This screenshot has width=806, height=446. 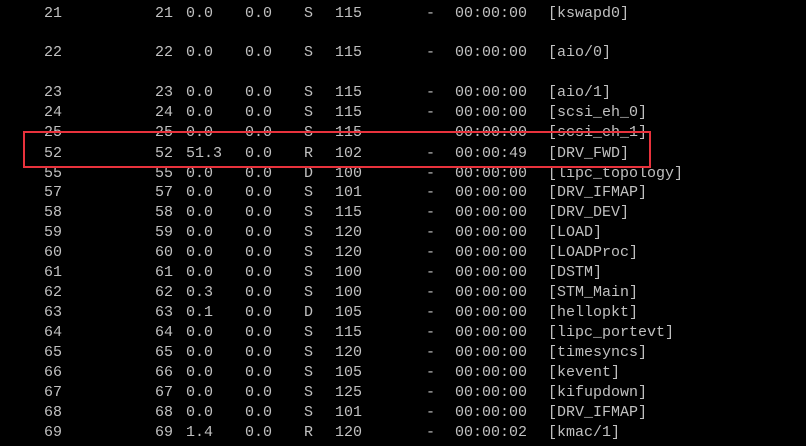 I want to click on process-tid: 24, so click(x=164, y=112).